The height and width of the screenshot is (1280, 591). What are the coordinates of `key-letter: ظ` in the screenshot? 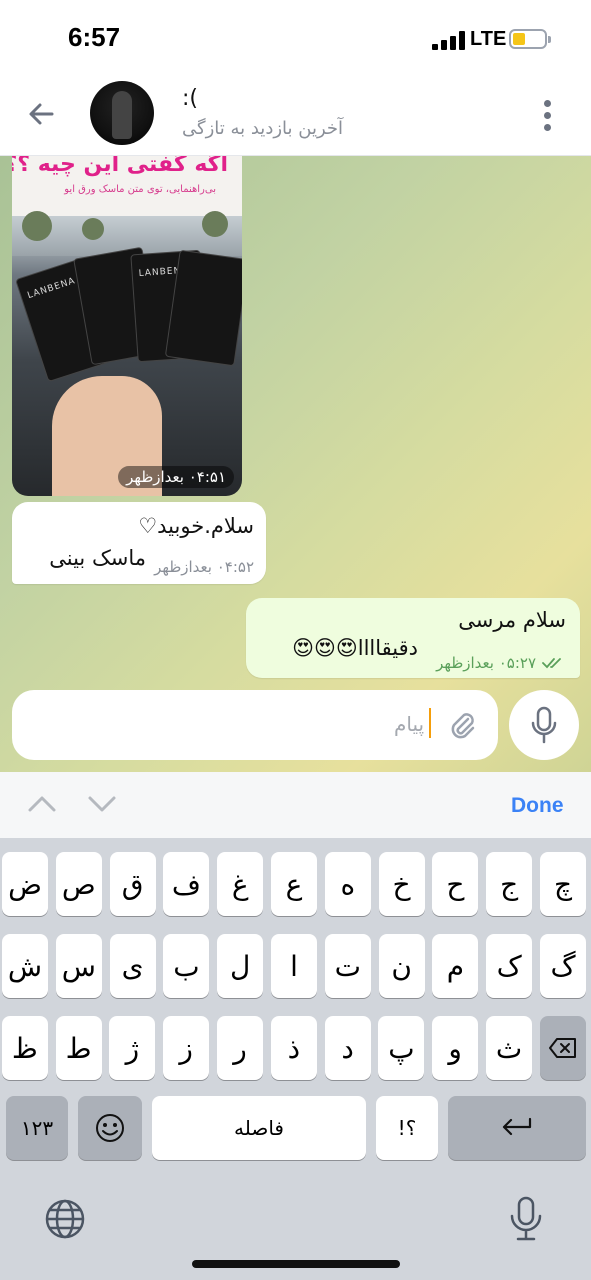 It's located at (24, 1048).